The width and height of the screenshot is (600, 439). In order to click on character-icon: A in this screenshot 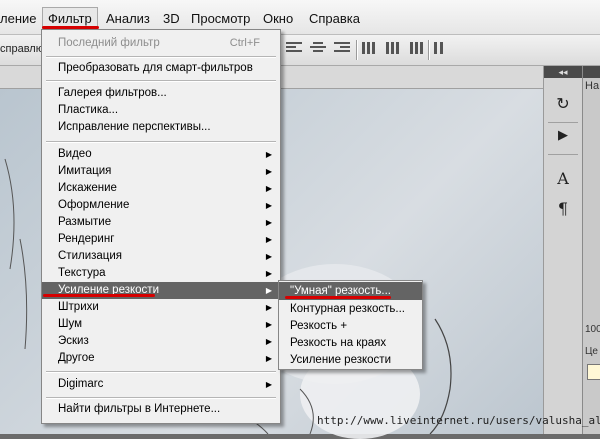, I will do `click(563, 179)`.